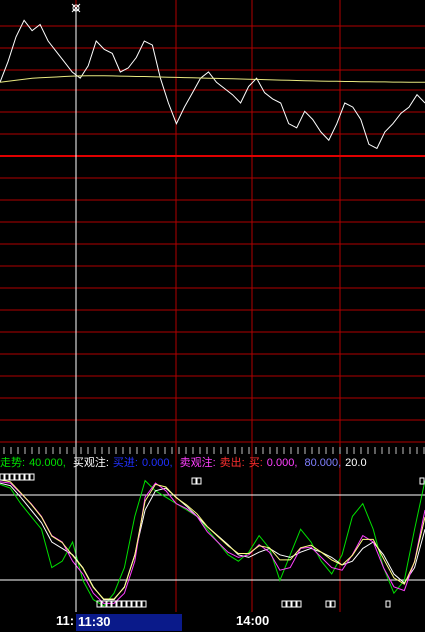 Image resolution: width=425 pixels, height=632 pixels. What do you see at coordinates (356, 463) in the screenshot?
I see `level-20-value: 20.0` at bounding box center [356, 463].